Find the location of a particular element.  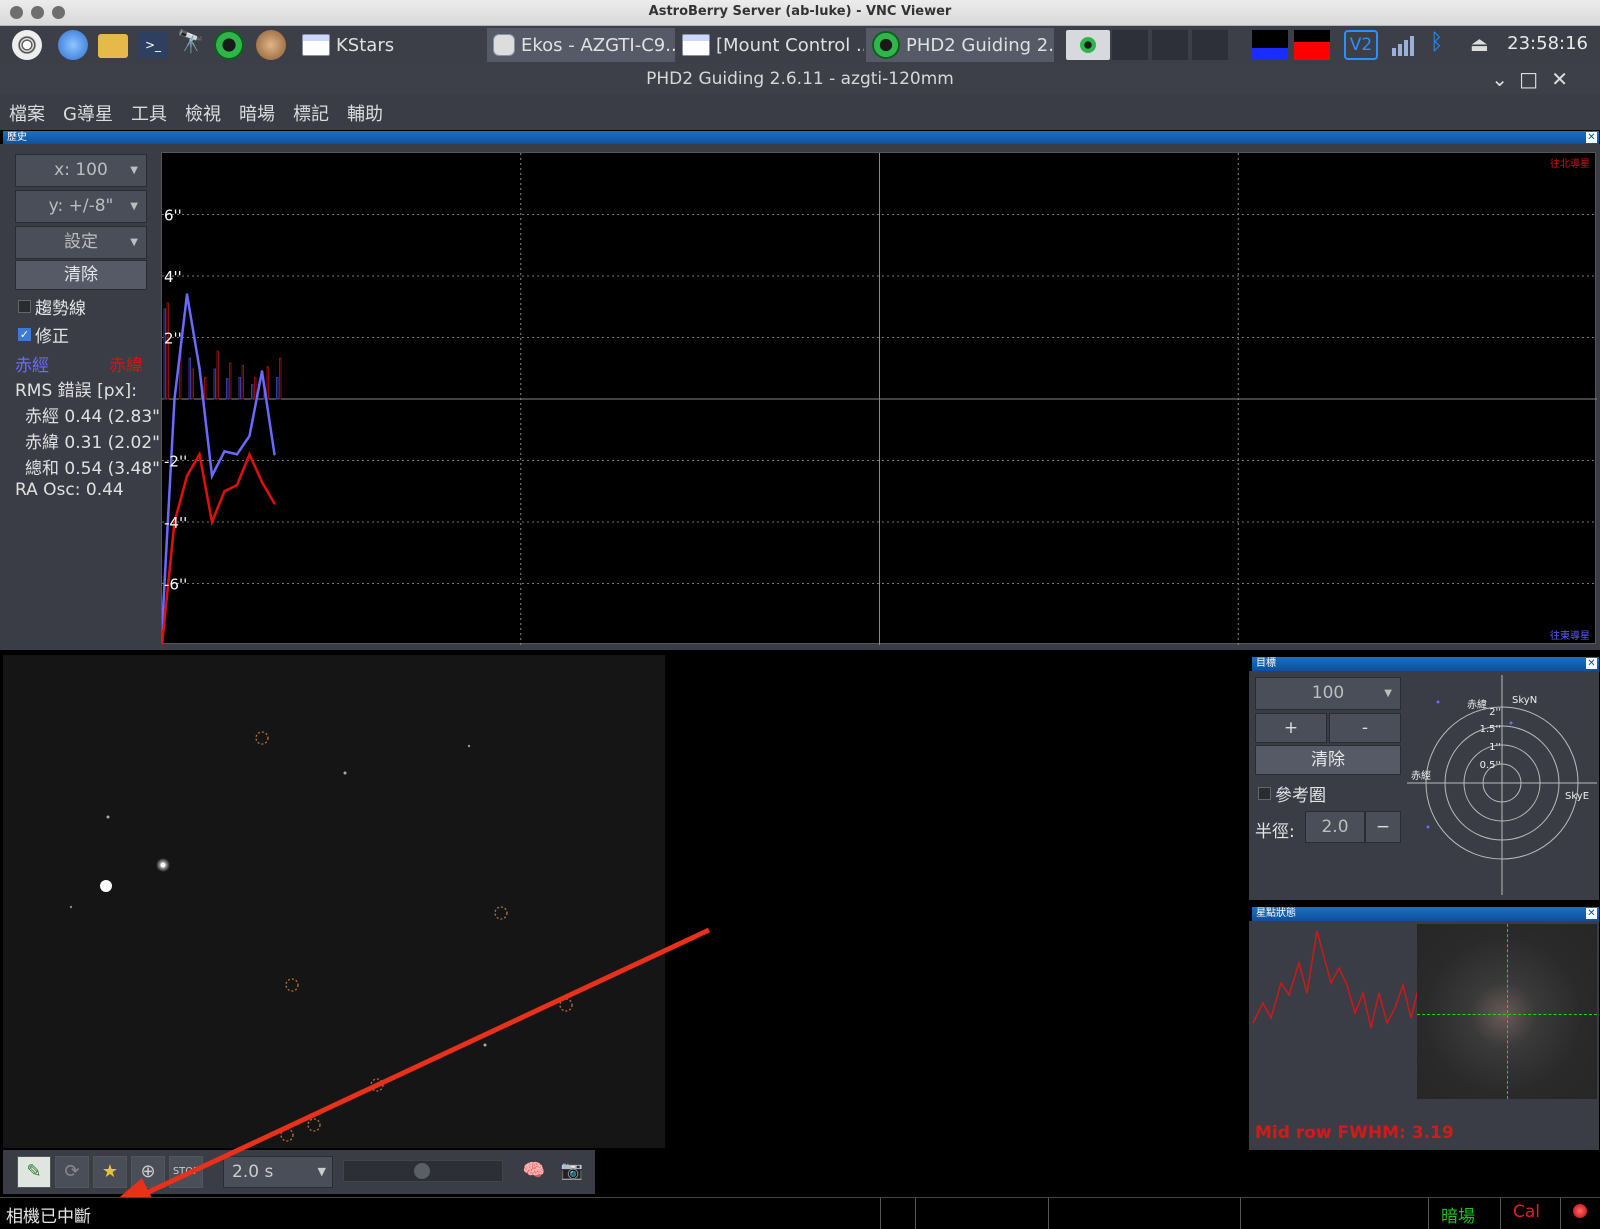

telescope-icon: 🔭 is located at coordinates (191, 45).